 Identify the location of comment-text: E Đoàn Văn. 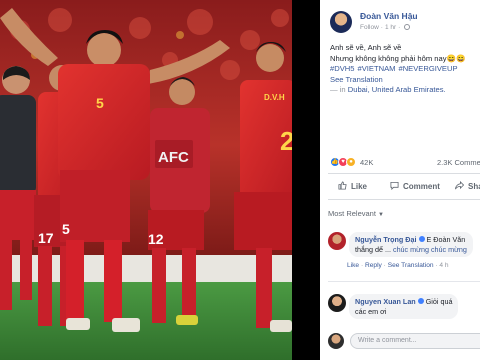
(446, 239).